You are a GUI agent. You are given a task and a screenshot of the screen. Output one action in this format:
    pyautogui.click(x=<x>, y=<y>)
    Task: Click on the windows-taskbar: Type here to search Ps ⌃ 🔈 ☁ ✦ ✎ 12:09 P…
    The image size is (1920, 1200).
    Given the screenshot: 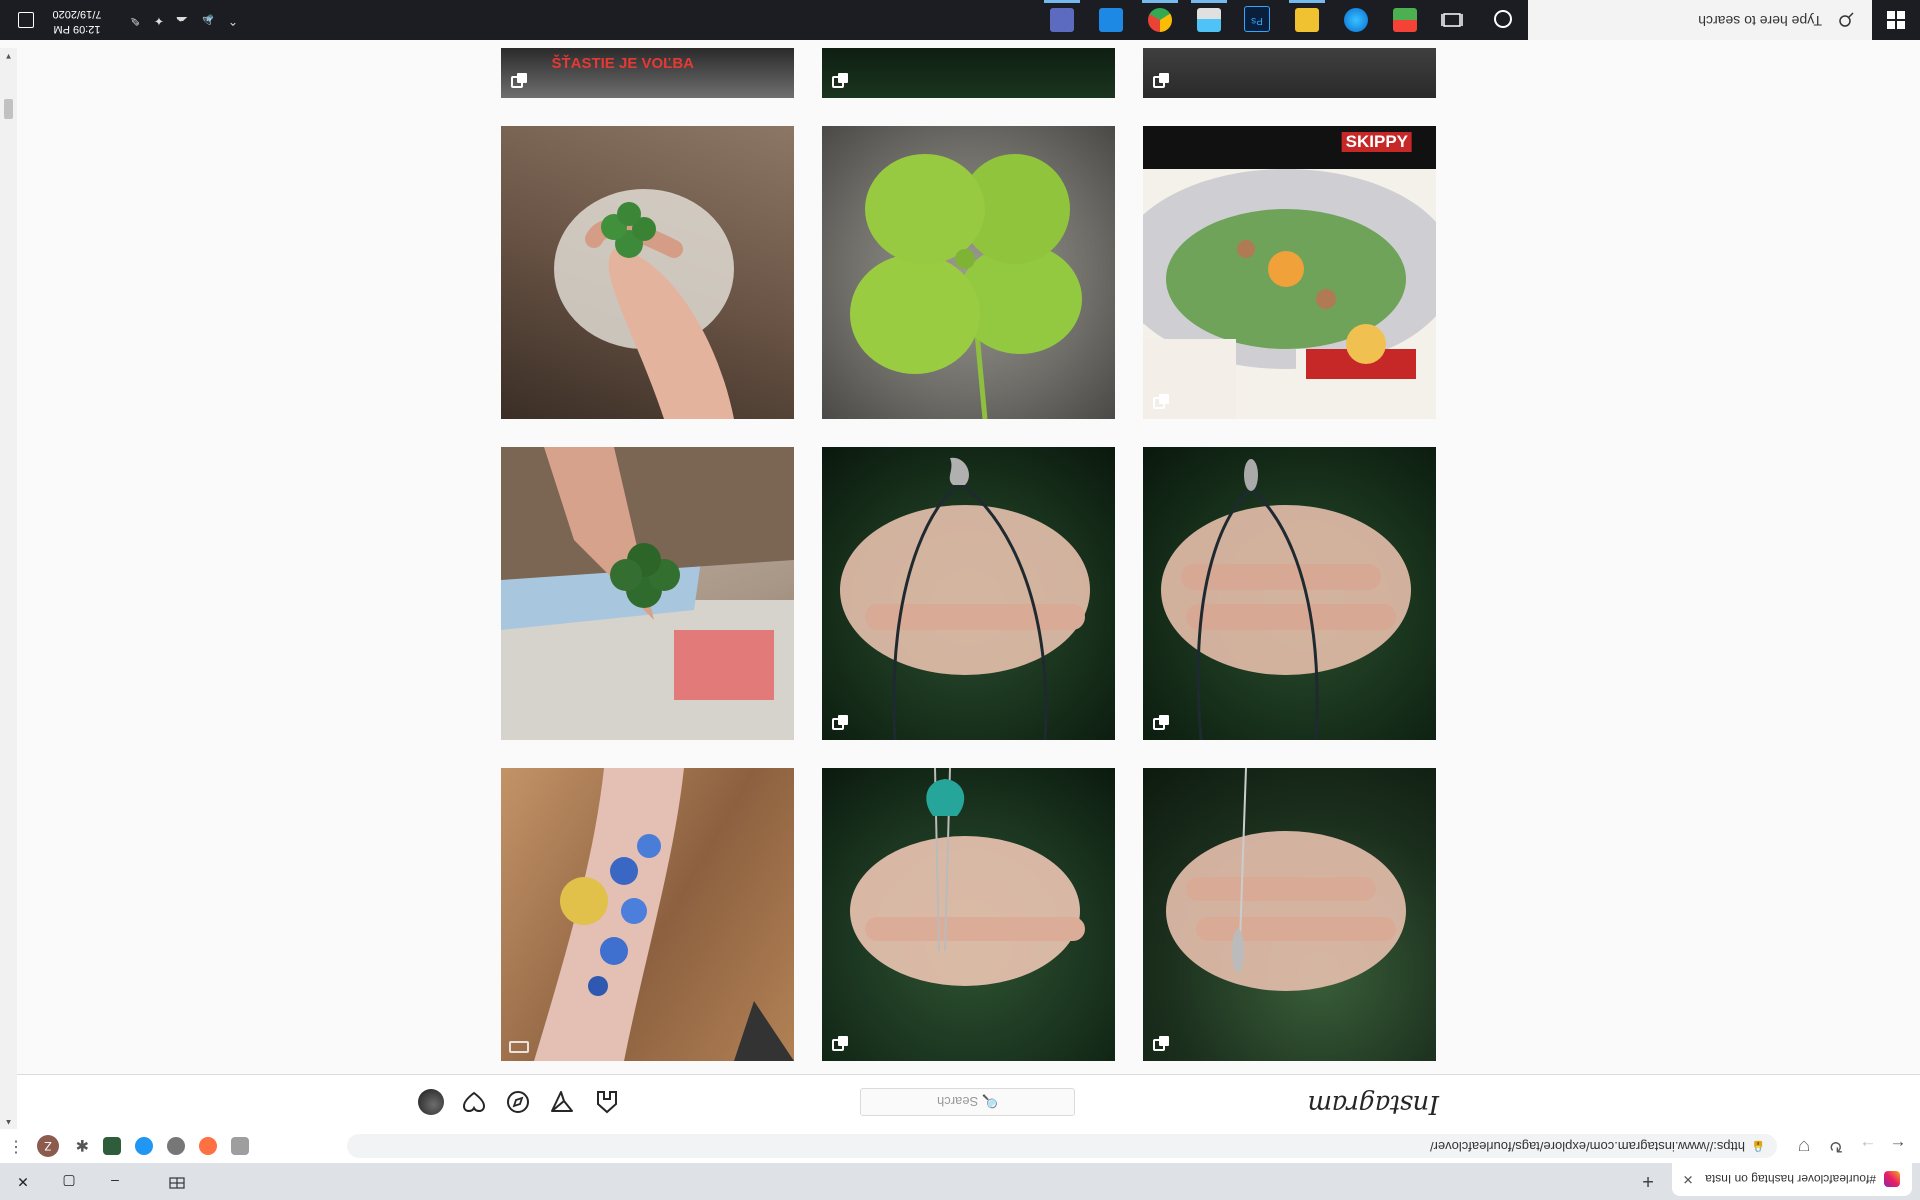 What is the action you would take?
    pyautogui.click(x=960, y=20)
    